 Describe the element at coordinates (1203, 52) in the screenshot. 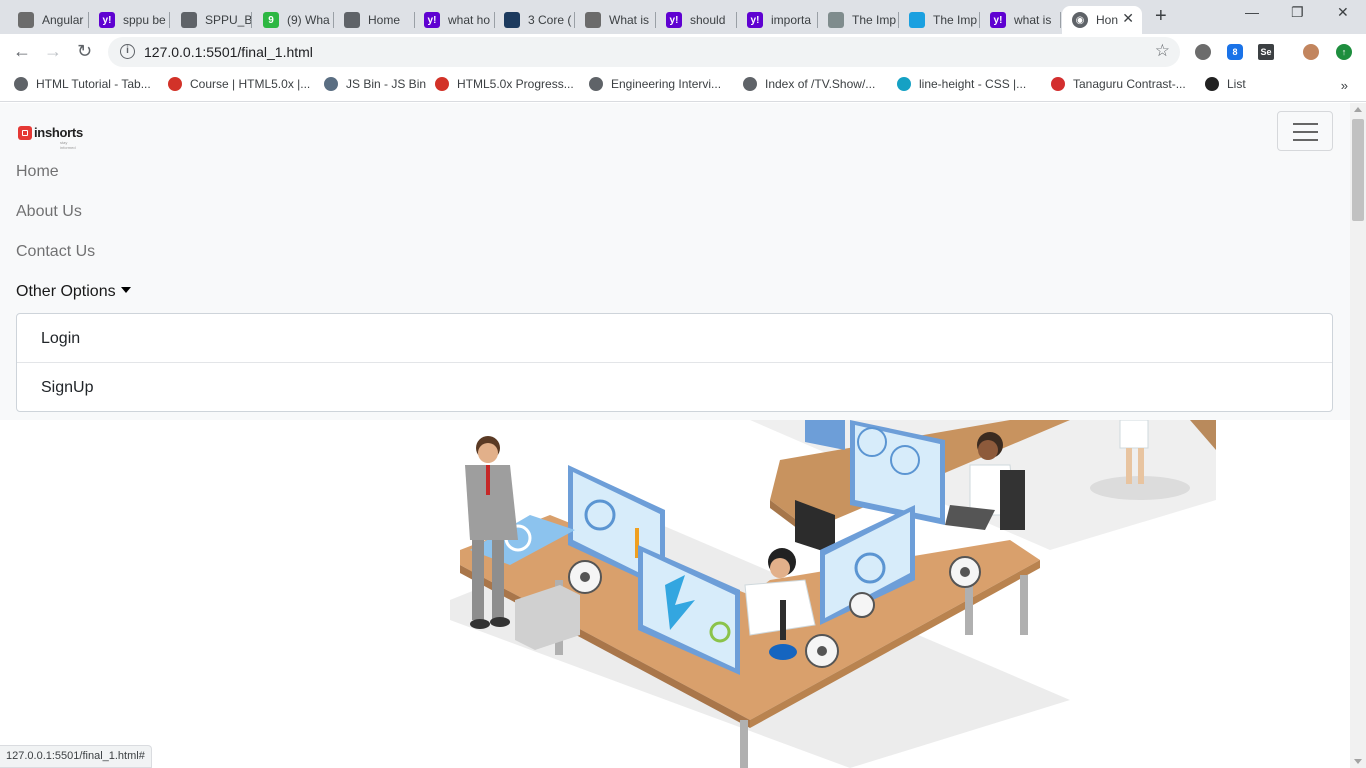

I see `extension-circle-icon` at that location.